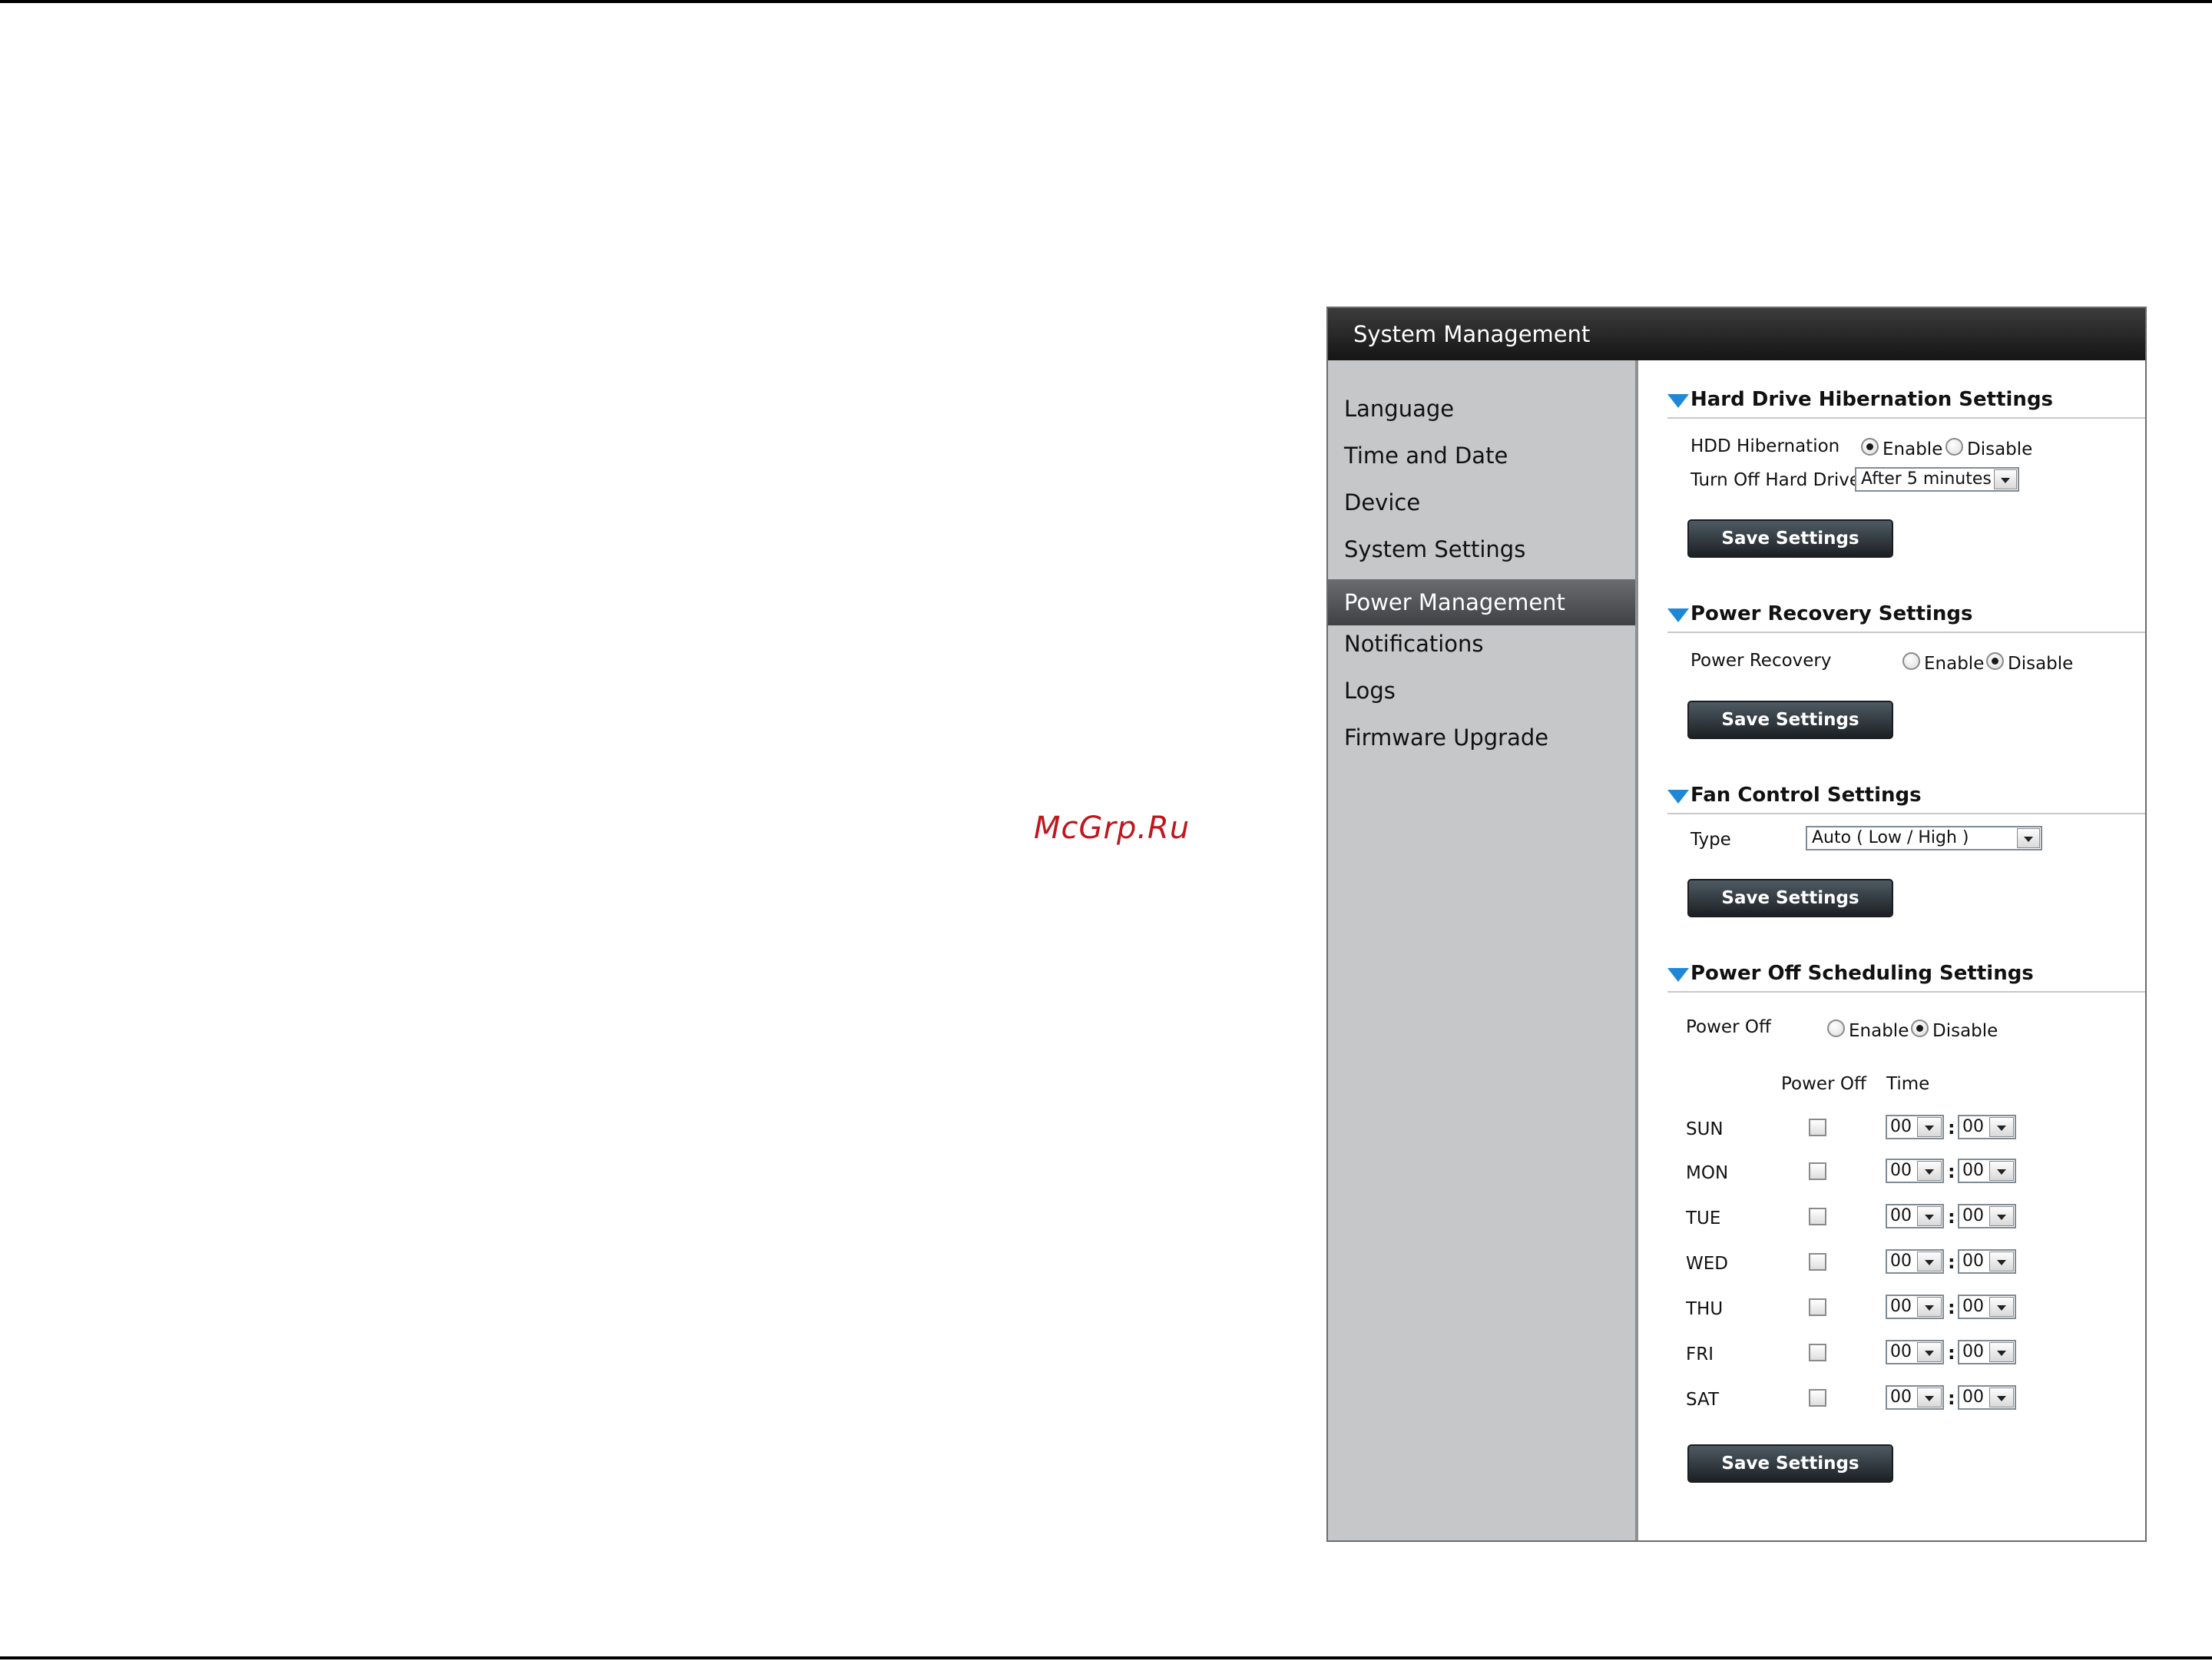  Describe the element at coordinates (1920, 1028) in the screenshot. I see `power-off-disable-radio` at that location.